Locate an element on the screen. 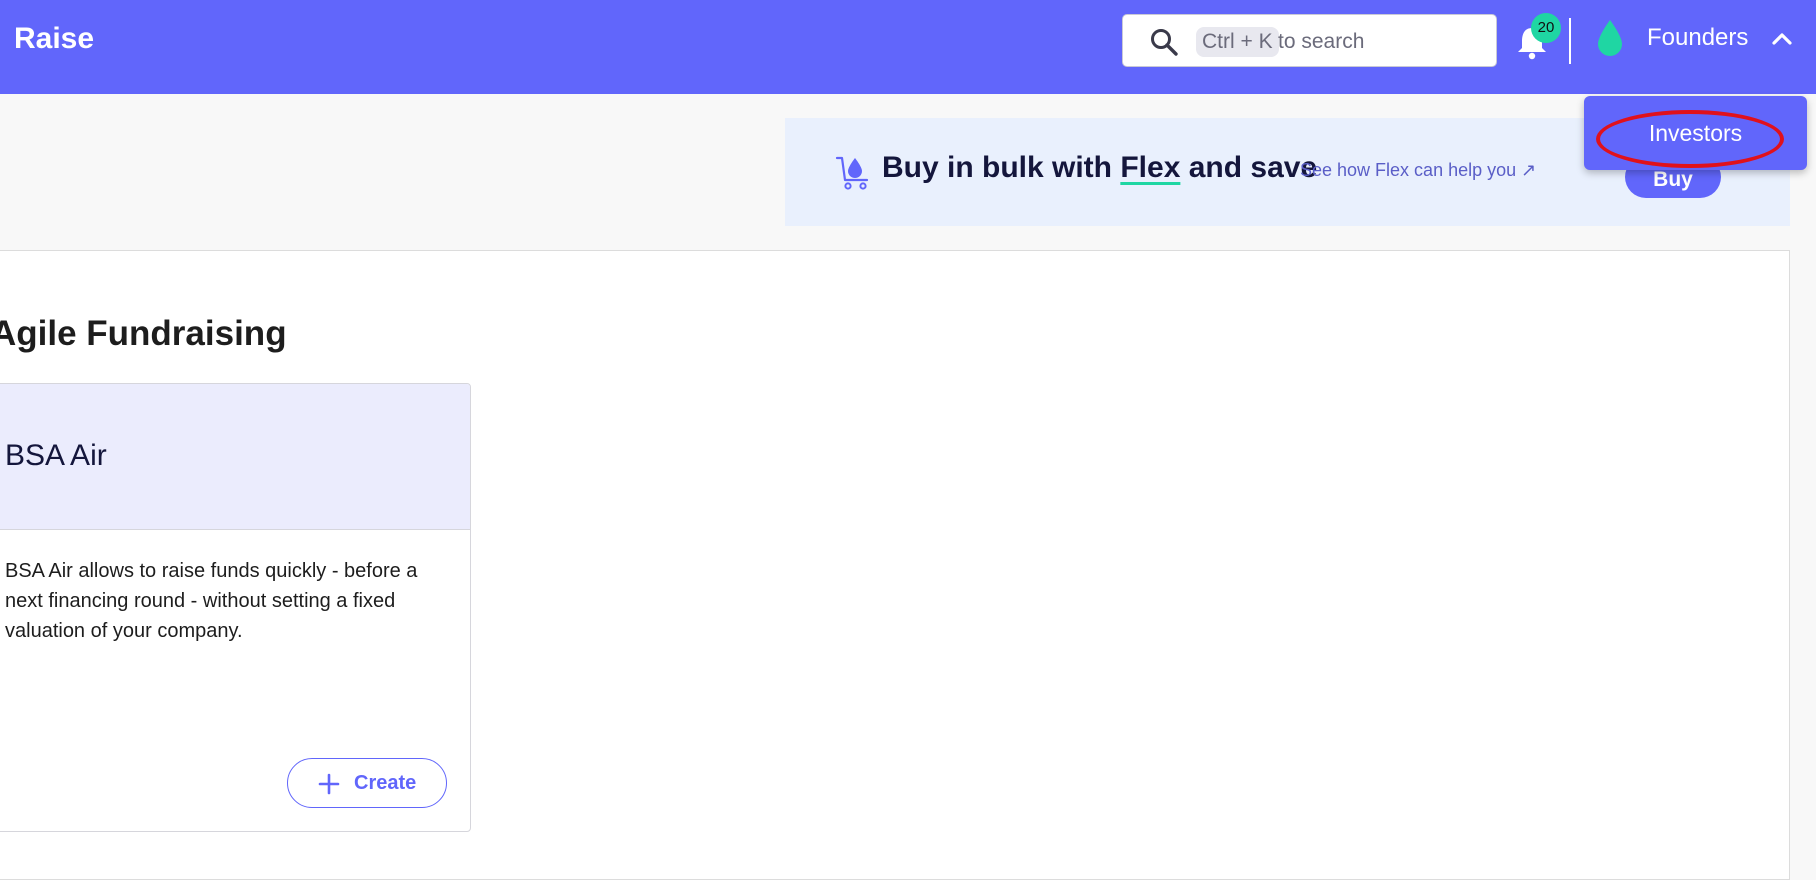 This screenshot has width=1816, height=880. top-navigation-bar: Raise Ctrl + K to search 20 Founders is located at coordinates (908, 47).